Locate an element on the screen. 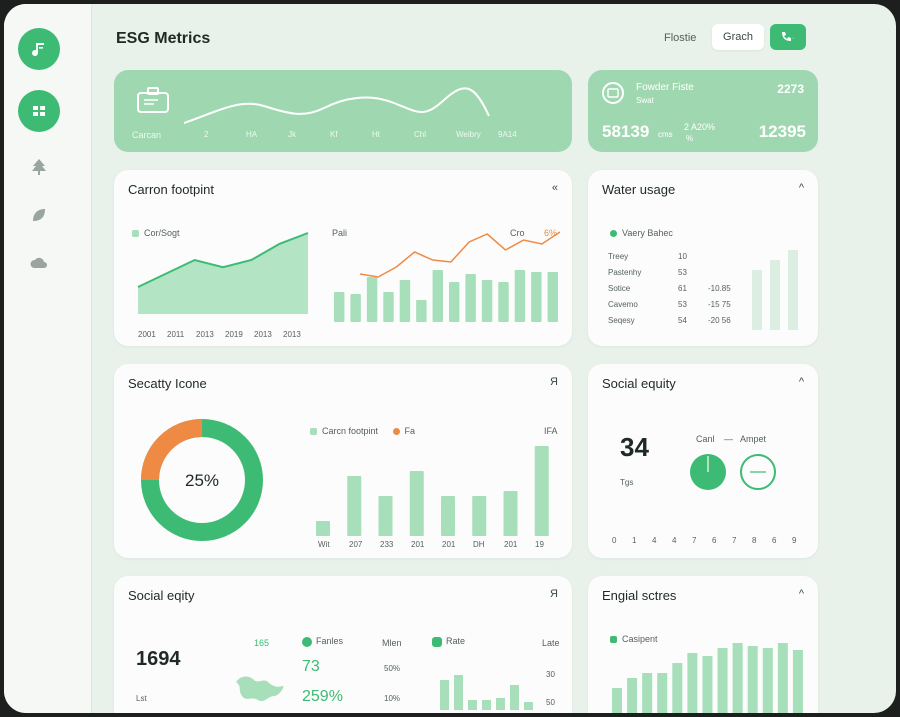  dashboard-nav-icon is located at coordinates (39, 111).